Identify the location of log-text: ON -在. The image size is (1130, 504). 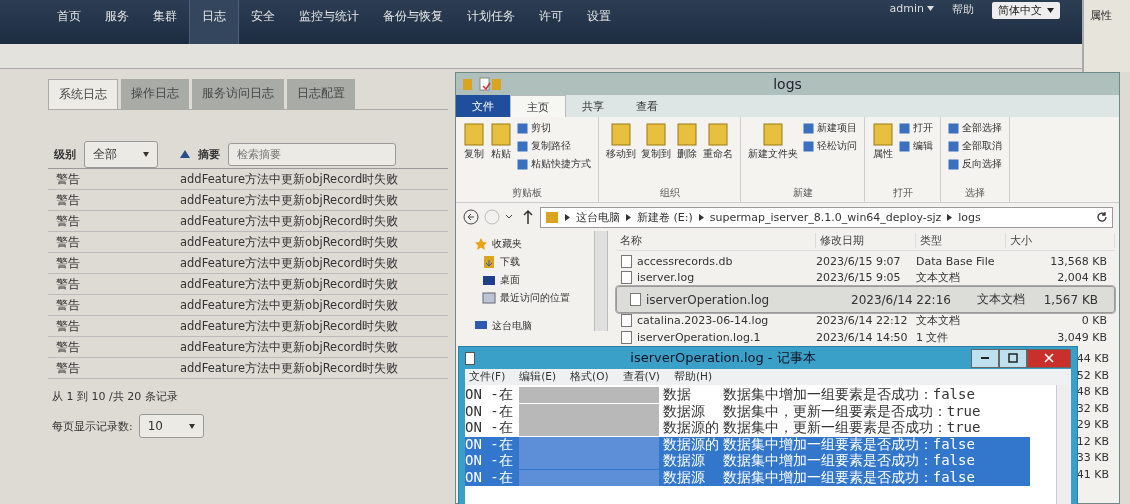
(489, 461).